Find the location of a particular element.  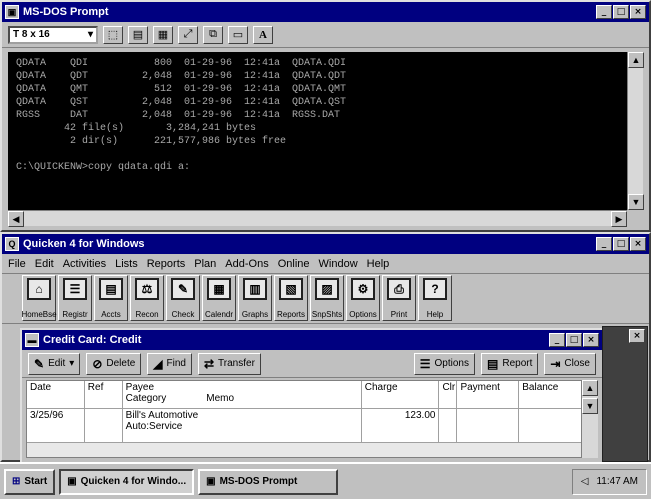

recon-button: ⚖ Recon is located at coordinates (147, 298).